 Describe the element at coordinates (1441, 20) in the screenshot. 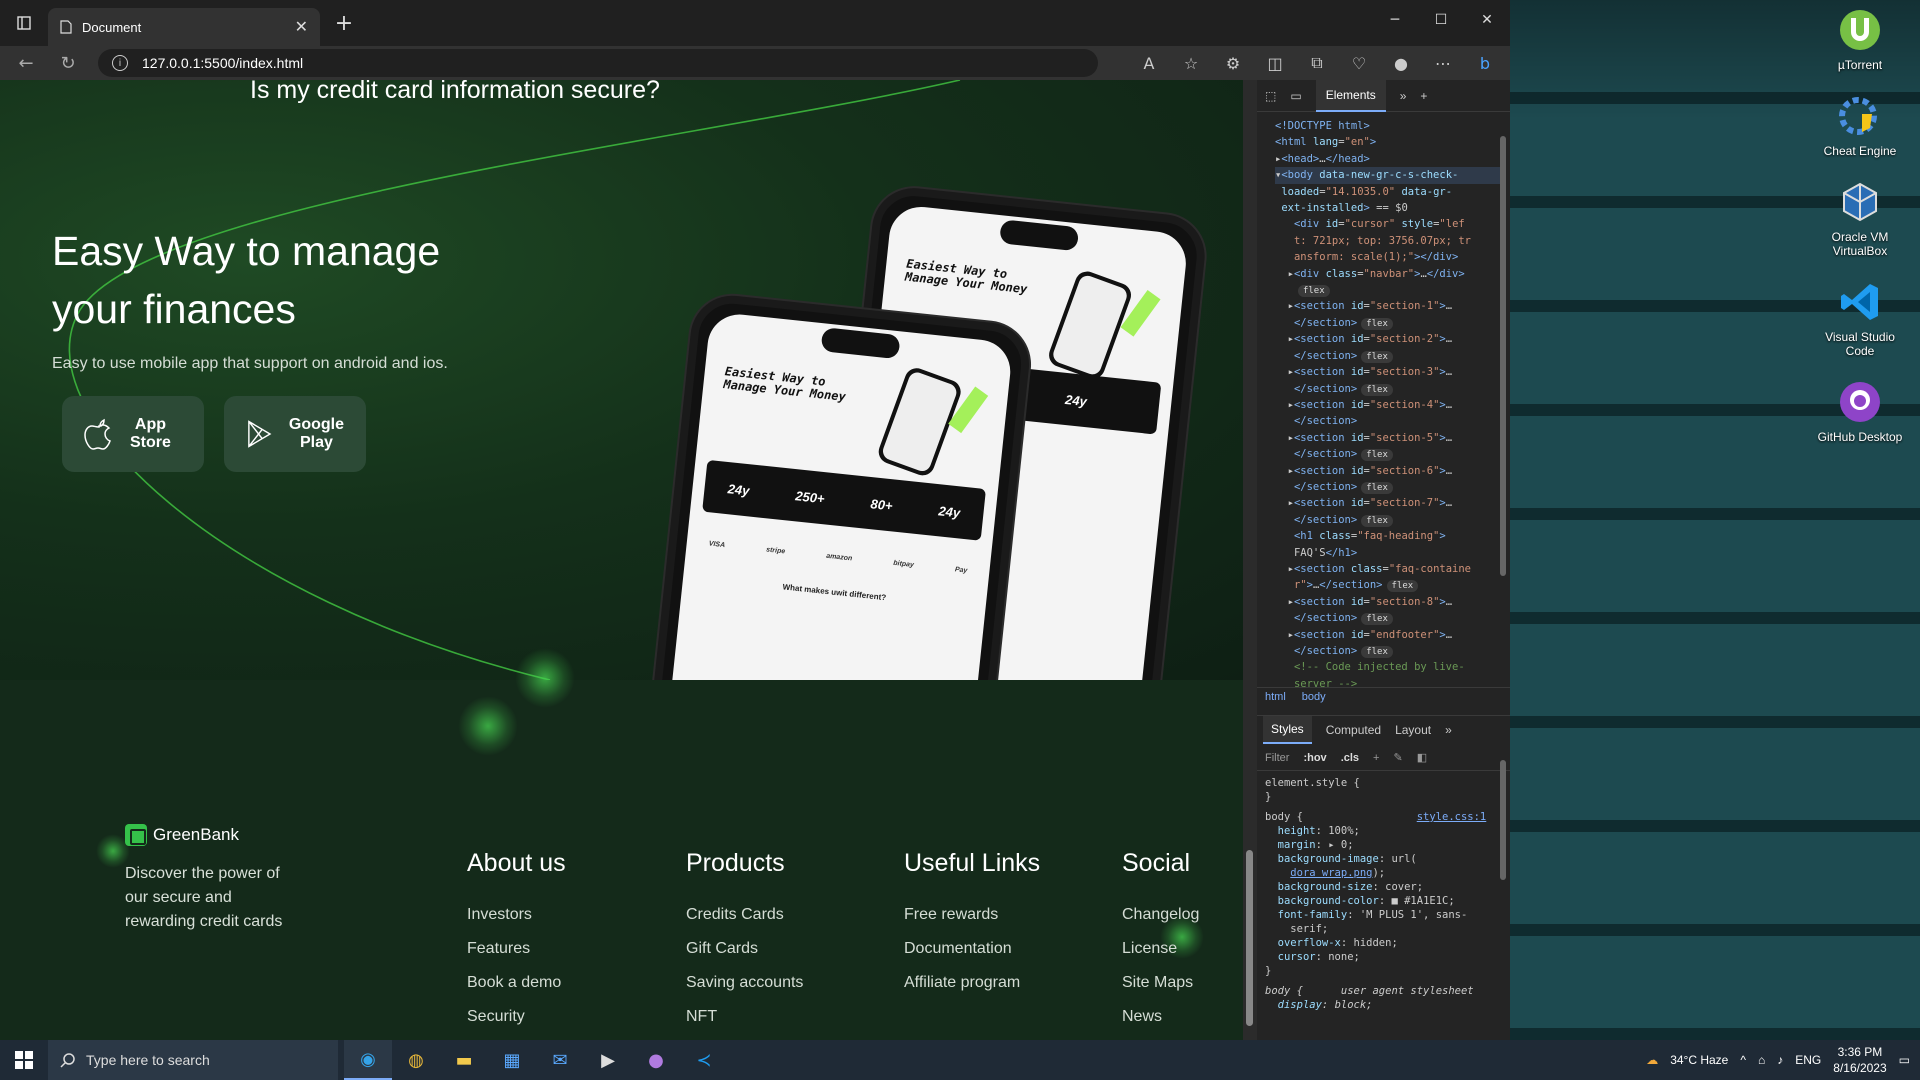

I see `maximize-icon: ☐` at that location.